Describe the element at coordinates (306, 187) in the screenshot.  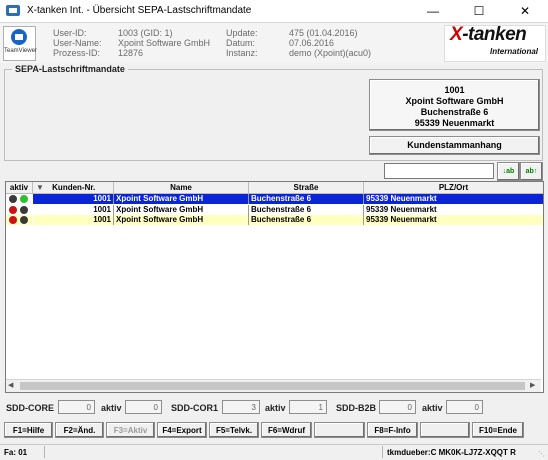
I see `column-header-strasse: Straße` at that location.